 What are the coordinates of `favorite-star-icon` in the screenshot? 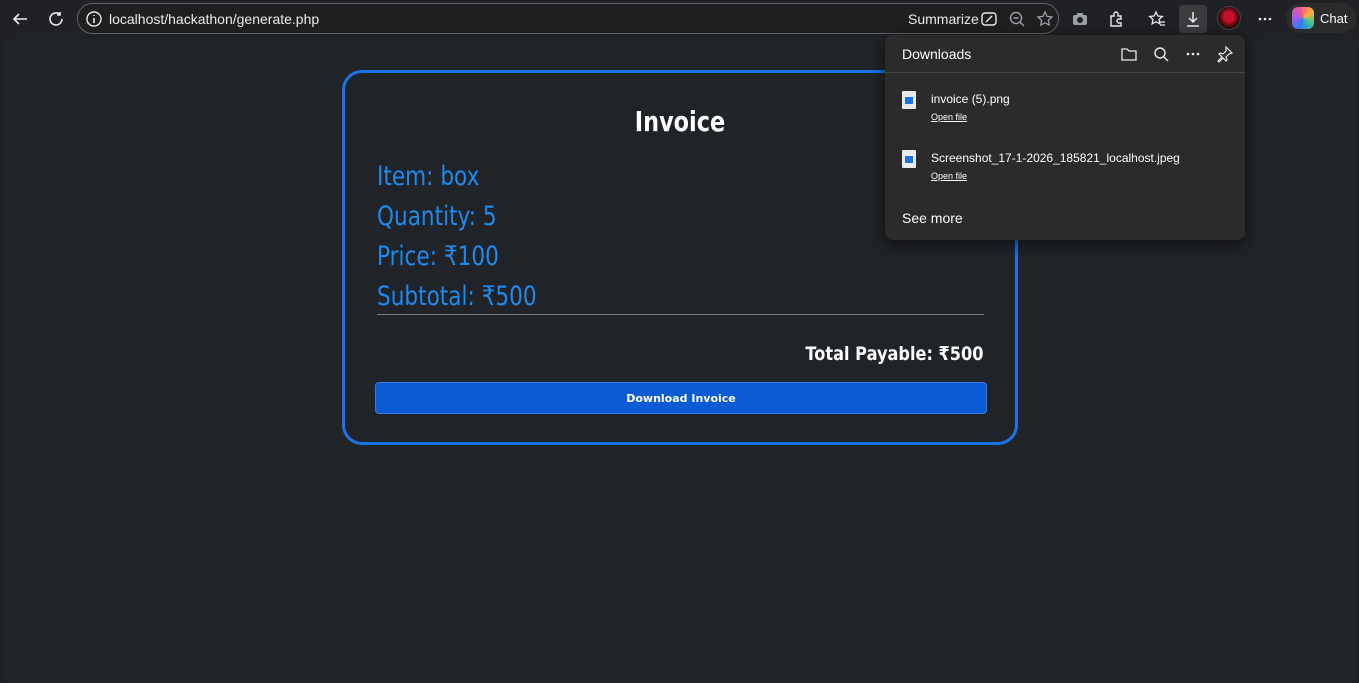 It's located at (1045, 19).